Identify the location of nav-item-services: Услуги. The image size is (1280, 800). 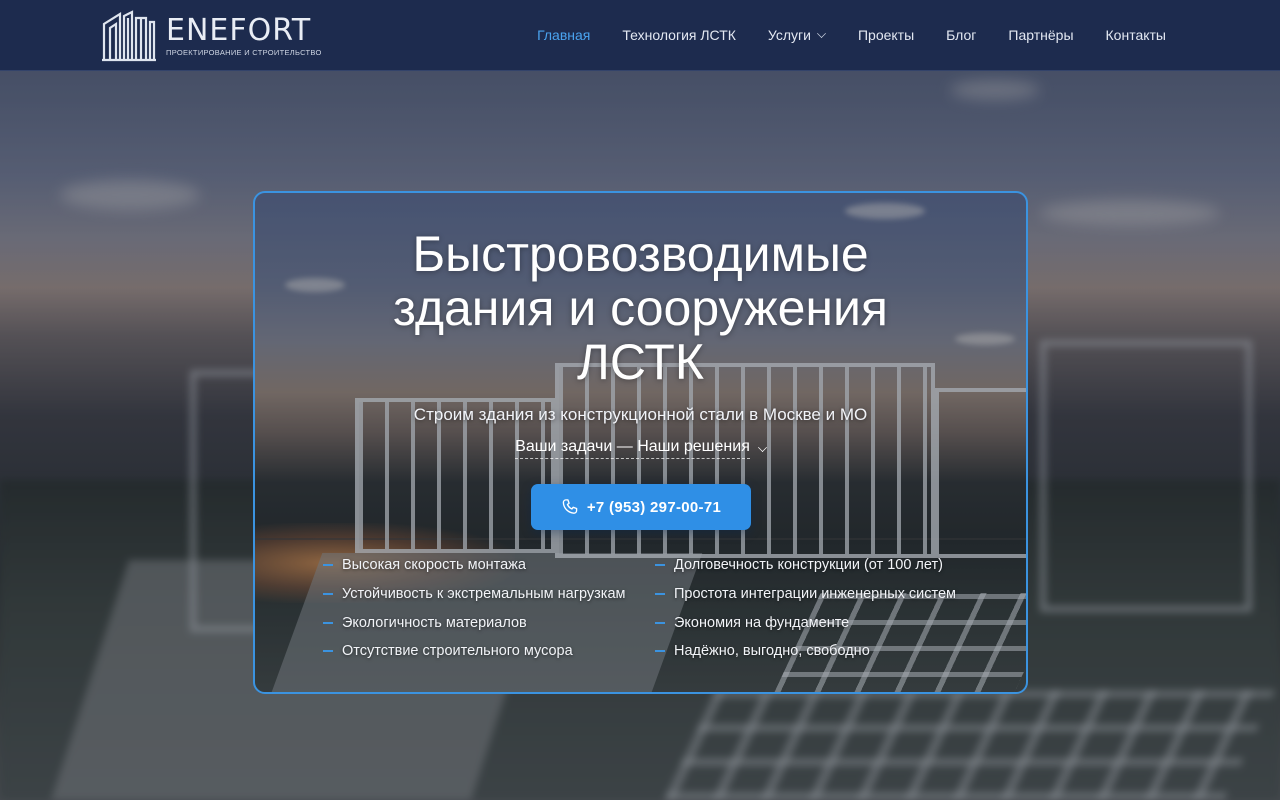
(797, 35).